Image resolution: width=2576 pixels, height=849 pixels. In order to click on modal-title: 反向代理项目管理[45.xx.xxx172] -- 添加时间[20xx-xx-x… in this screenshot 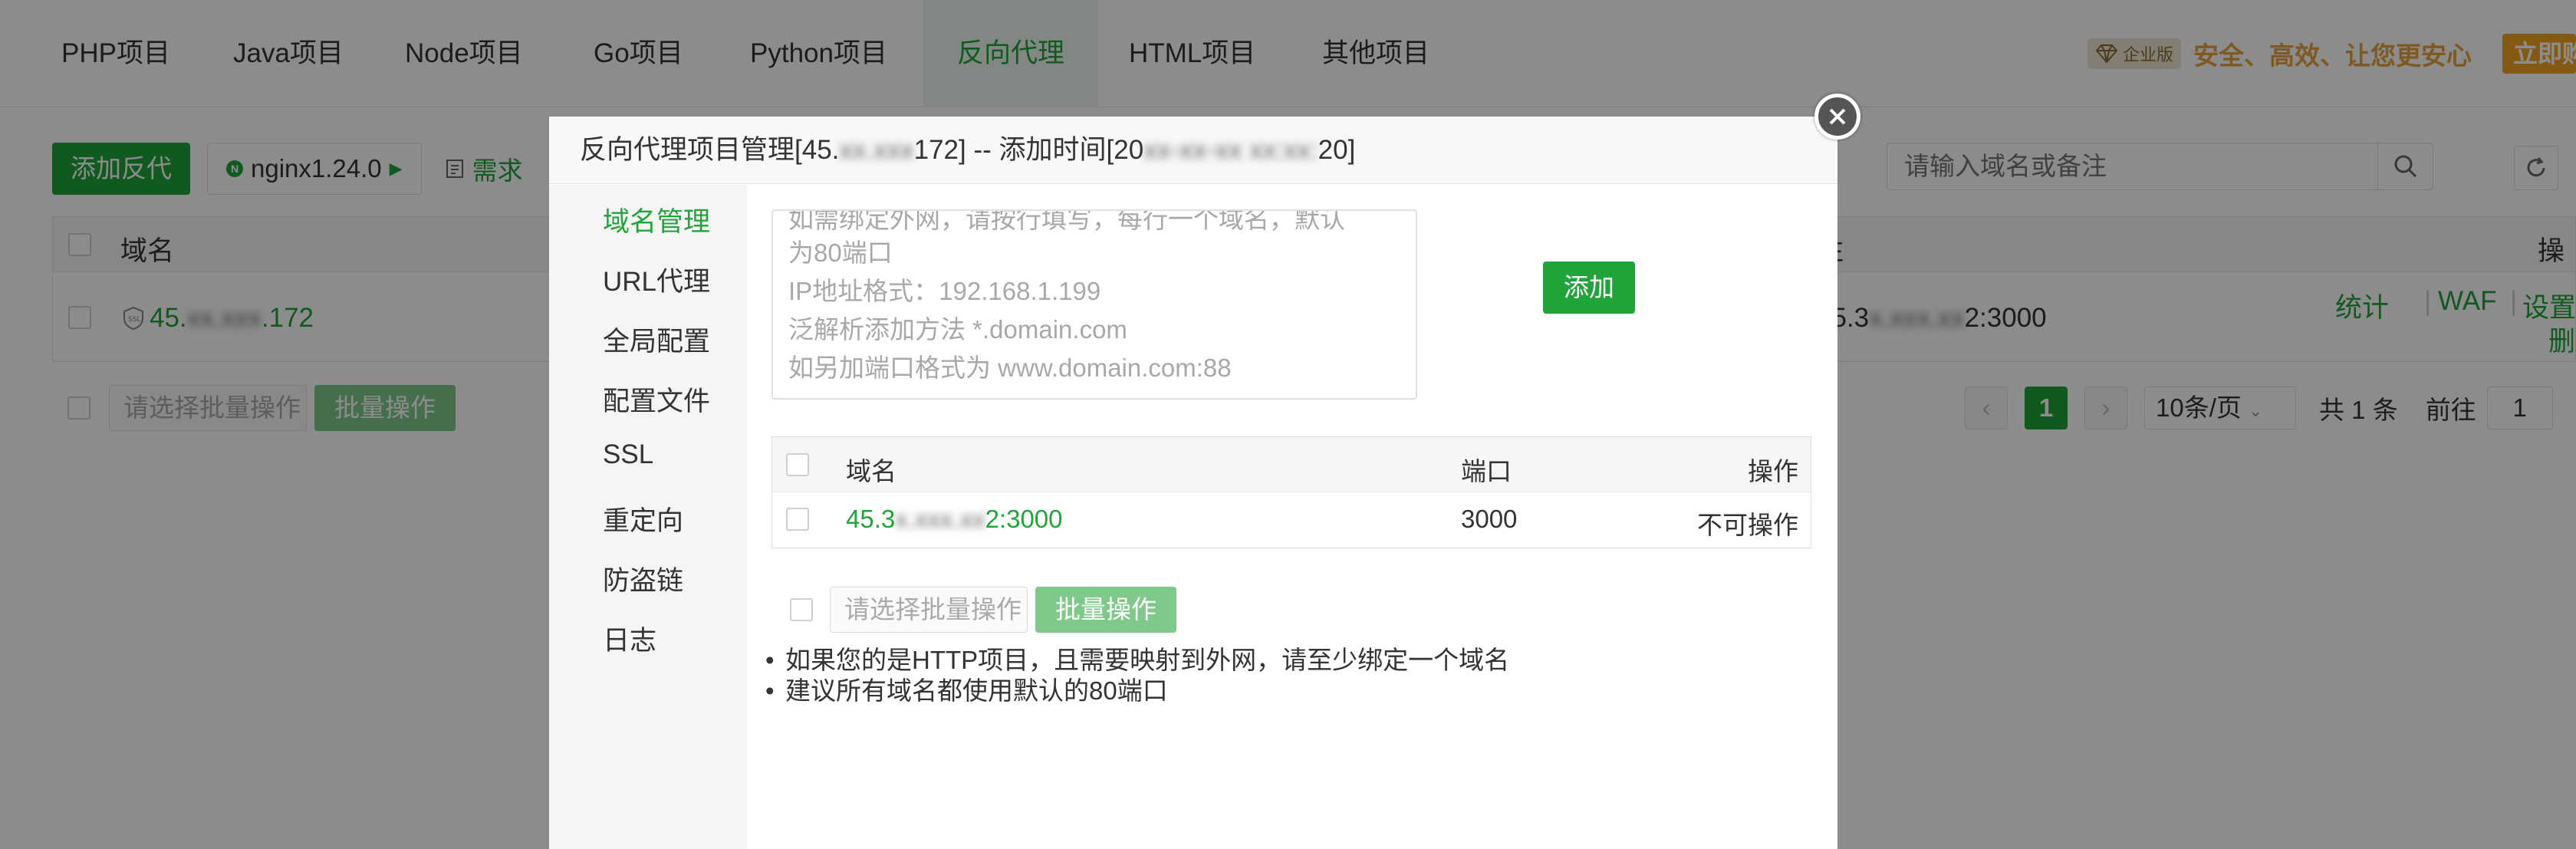, I will do `click(1193, 150)`.